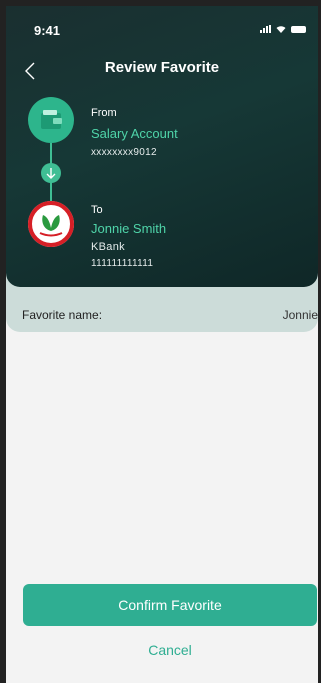 This screenshot has height=683, width=321. I want to click on to-account-number: 111111111111, so click(122, 263).